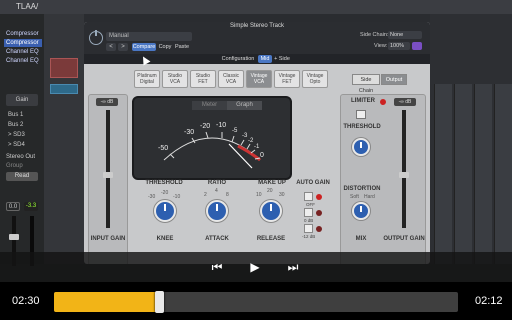 The width and height of the screenshot is (512, 320). I want to click on config-mid-button: Mid, so click(265, 59).